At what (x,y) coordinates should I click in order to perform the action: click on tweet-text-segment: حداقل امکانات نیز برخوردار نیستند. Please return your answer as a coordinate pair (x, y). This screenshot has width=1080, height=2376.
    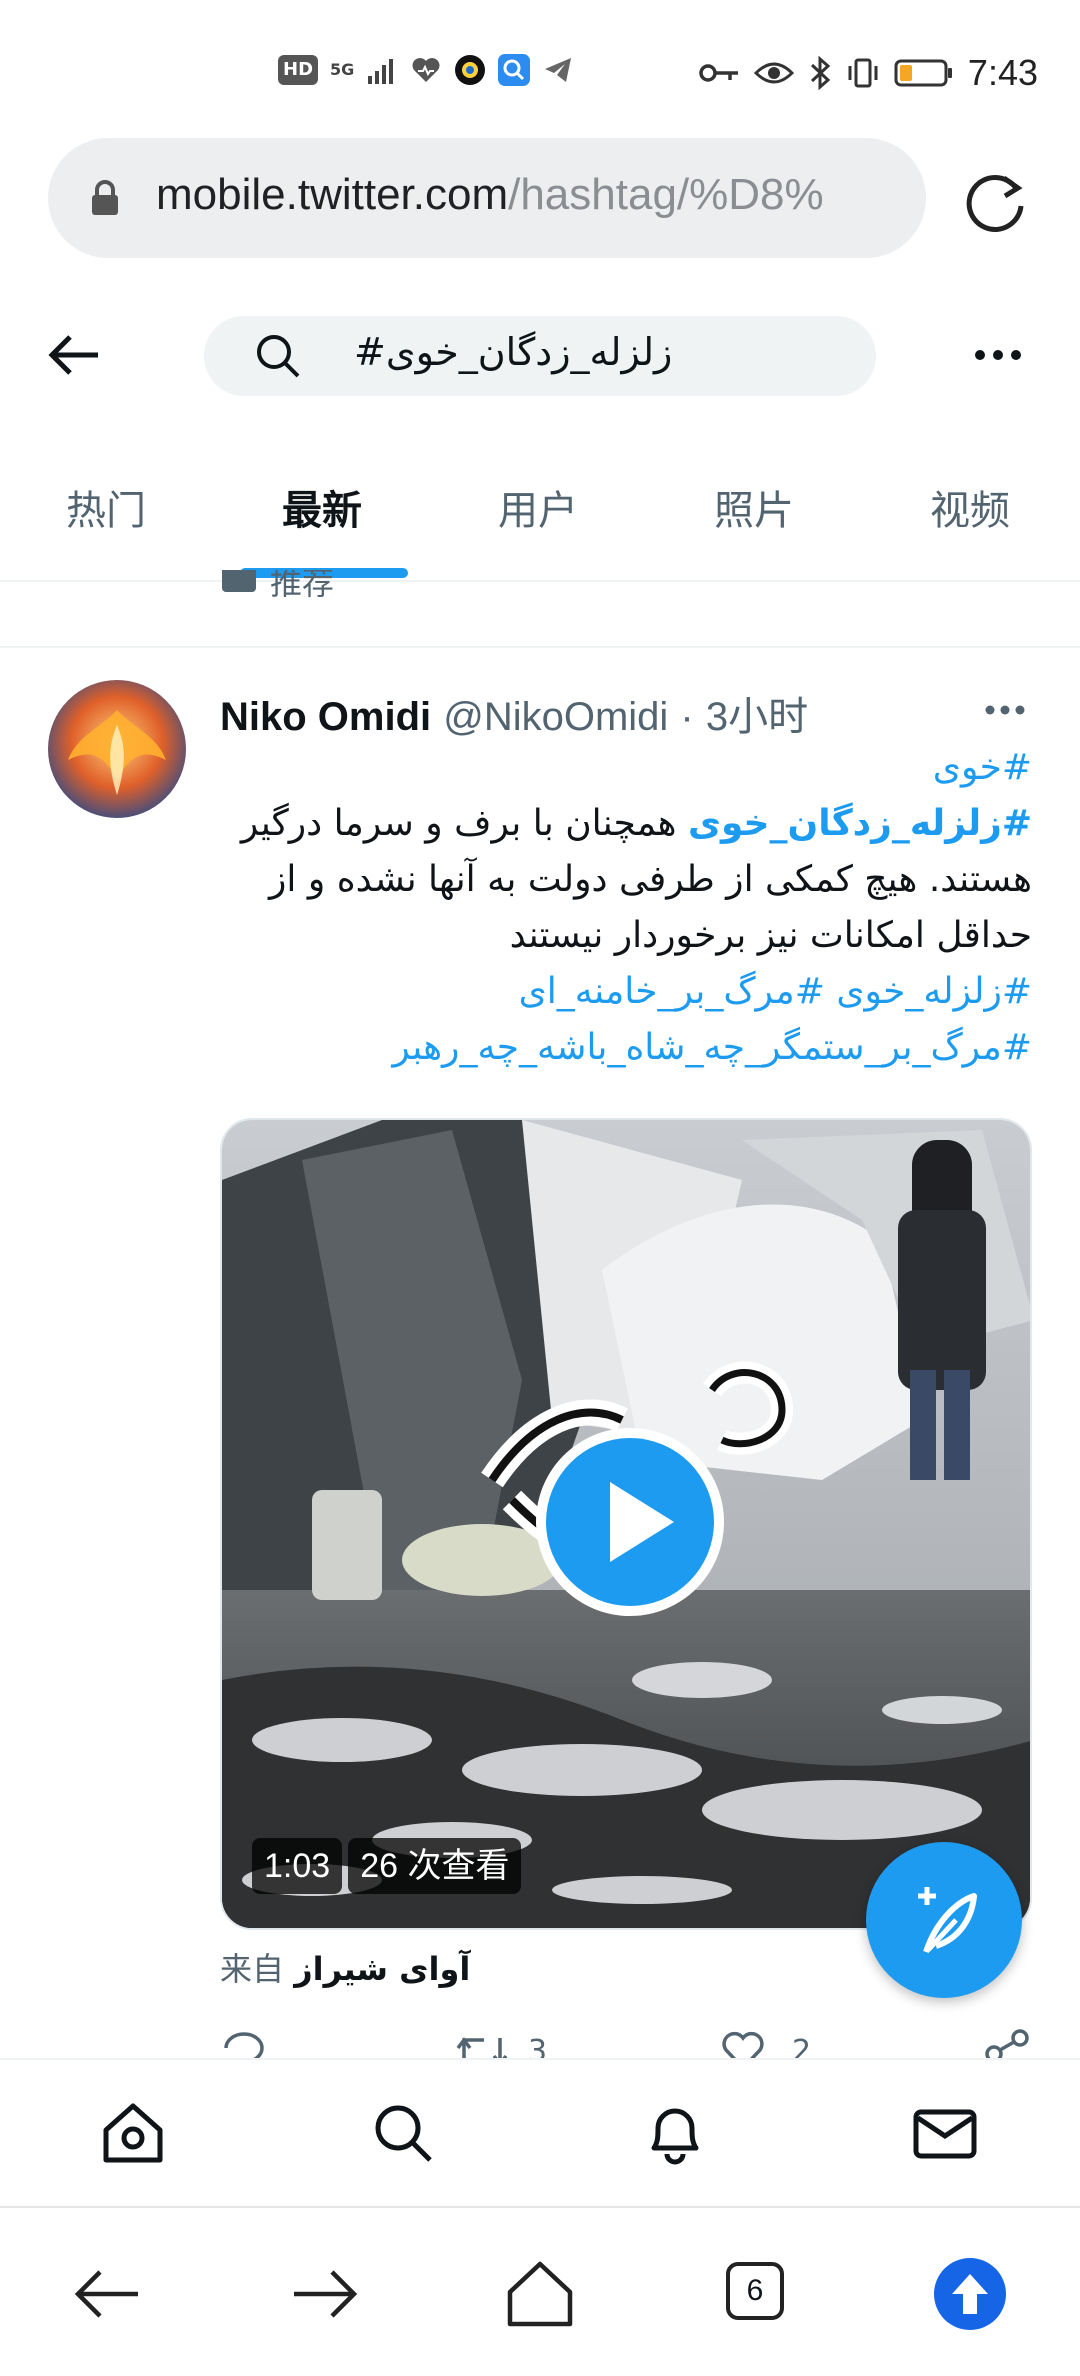
    Looking at the image, I should click on (770, 935).